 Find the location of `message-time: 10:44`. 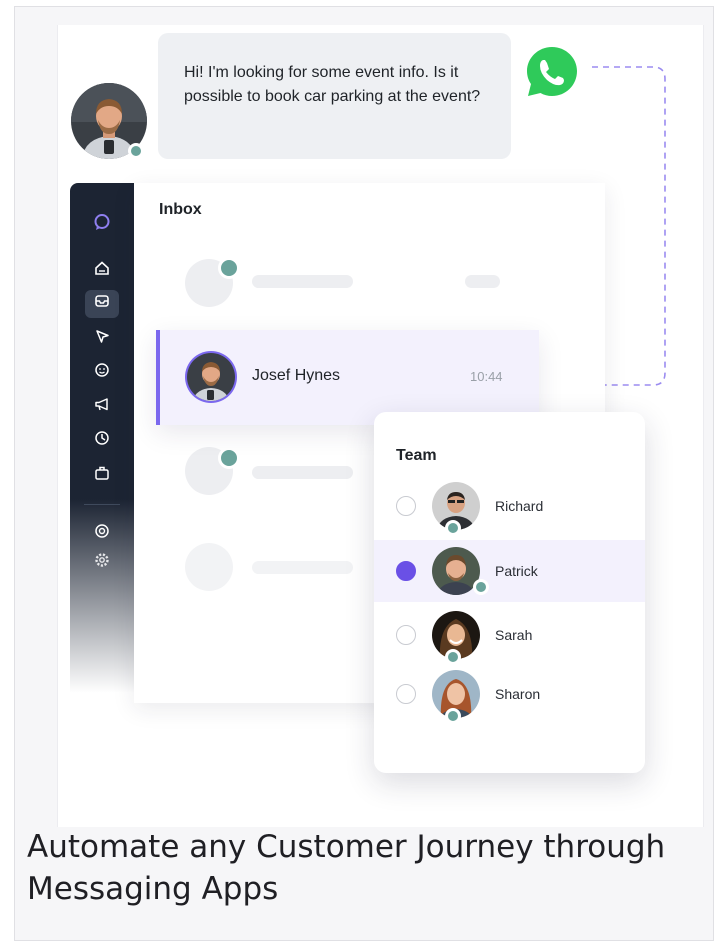

message-time: 10:44 is located at coordinates (486, 376).